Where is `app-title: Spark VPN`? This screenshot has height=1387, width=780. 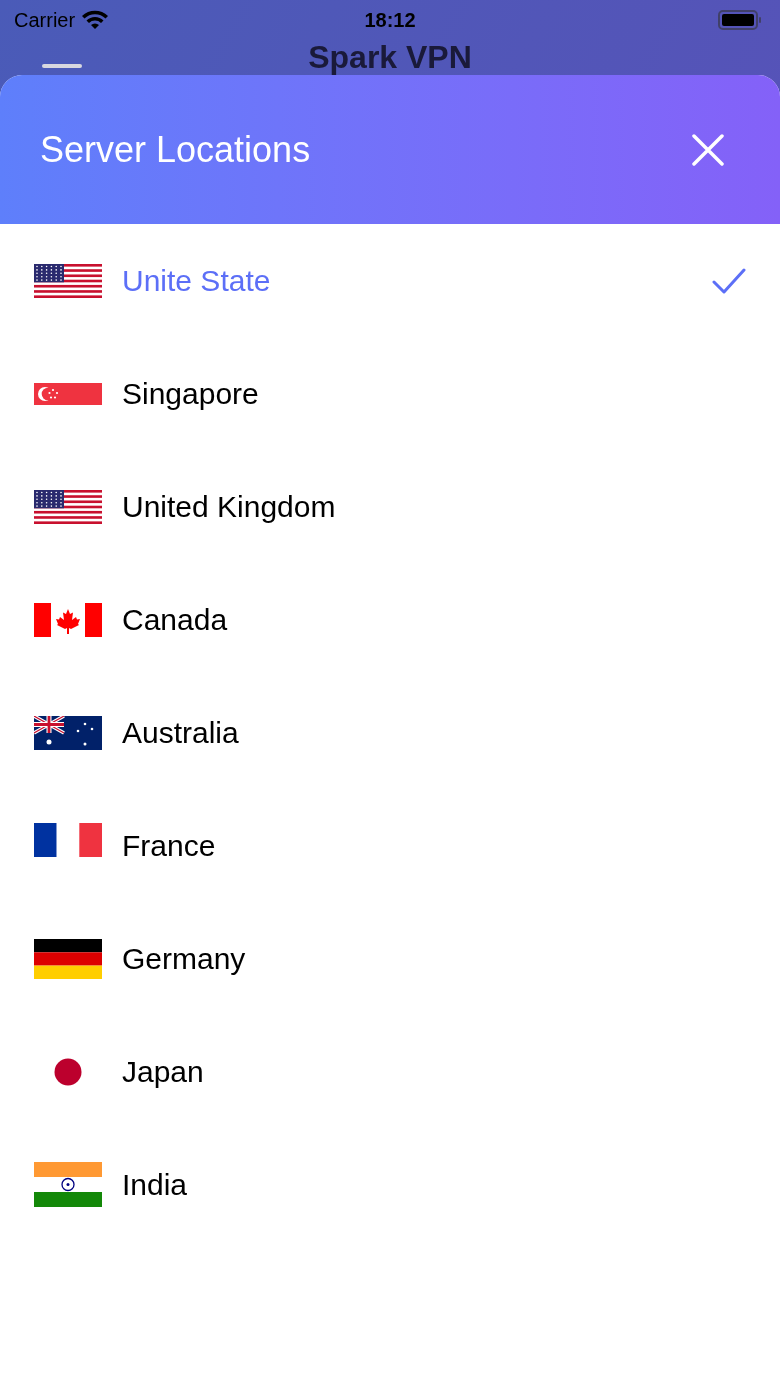 app-title: Spark VPN is located at coordinates (390, 57).